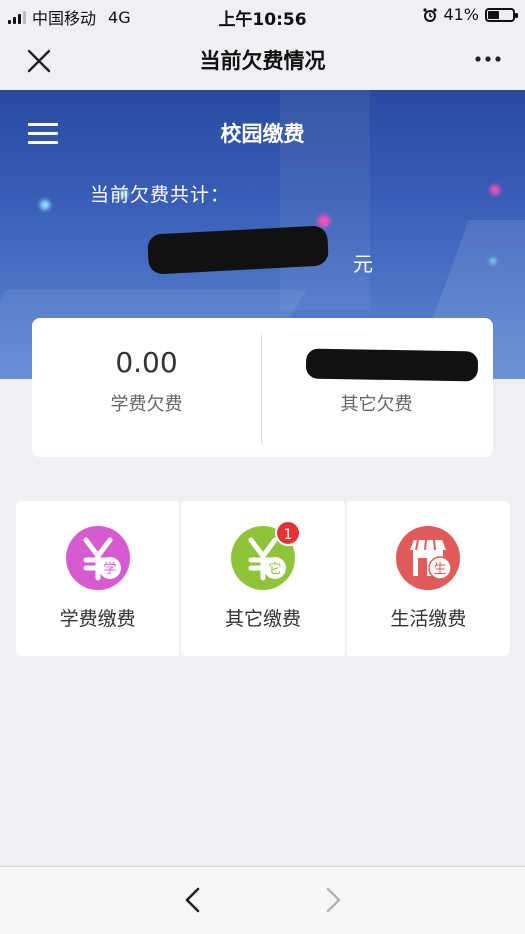 This screenshot has height=934, width=525. What do you see at coordinates (274, 569) in the screenshot?
I see `svg-text: 它` at bounding box center [274, 569].